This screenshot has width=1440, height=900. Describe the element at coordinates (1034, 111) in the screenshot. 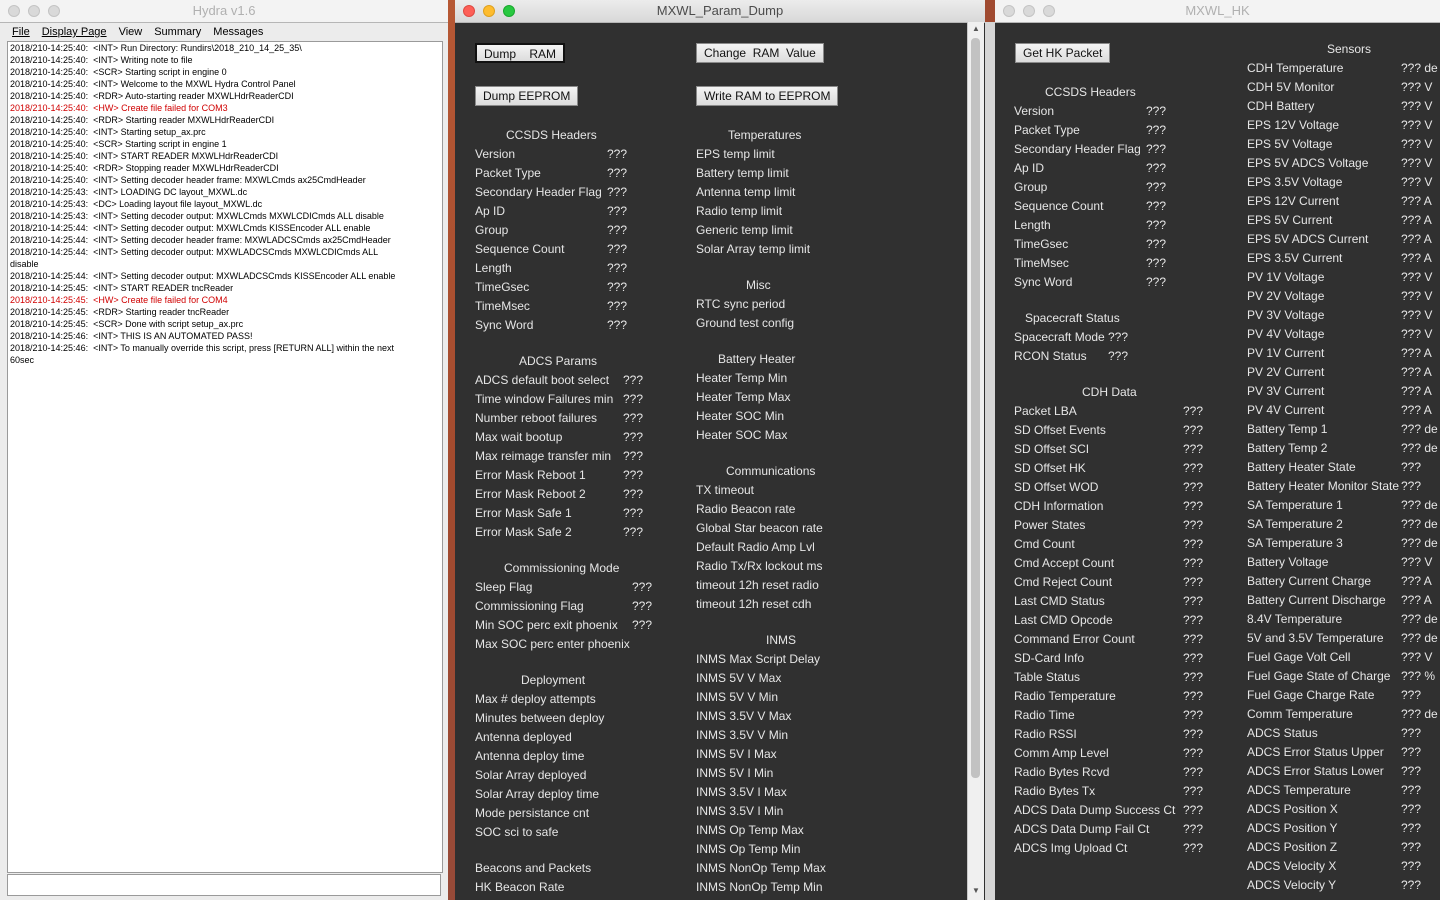

I see `hk-label: Version` at that location.